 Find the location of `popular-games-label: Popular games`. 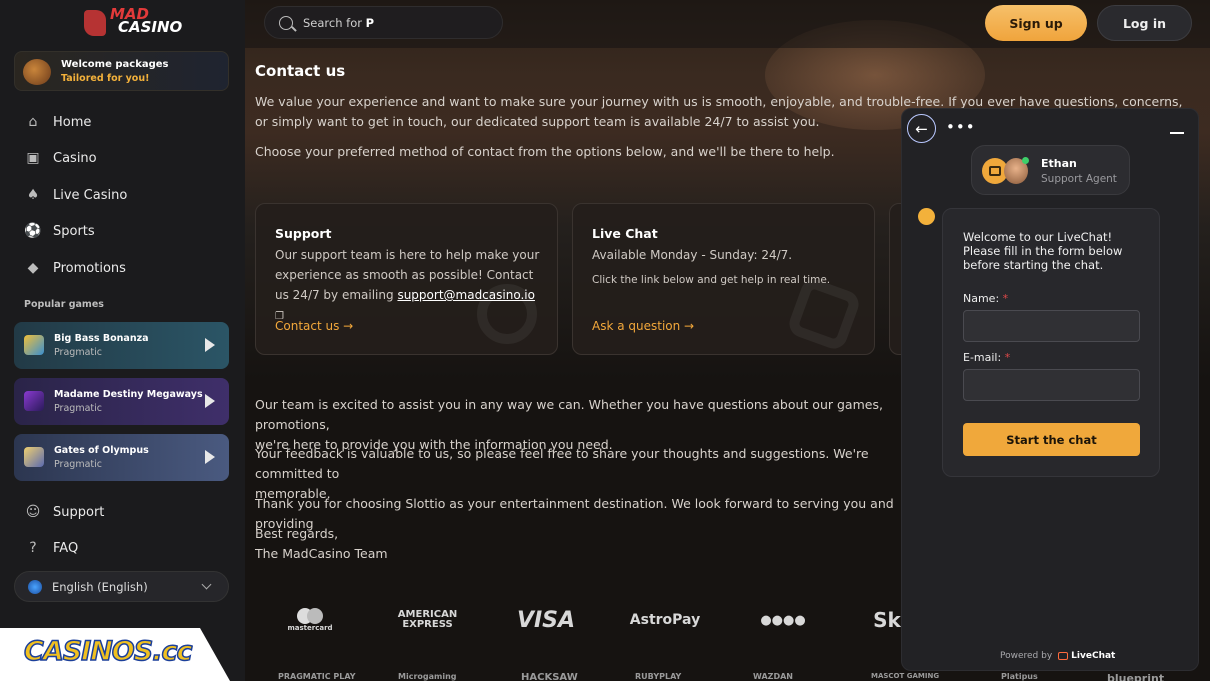

popular-games-label: Popular games is located at coordinates (64, 304).